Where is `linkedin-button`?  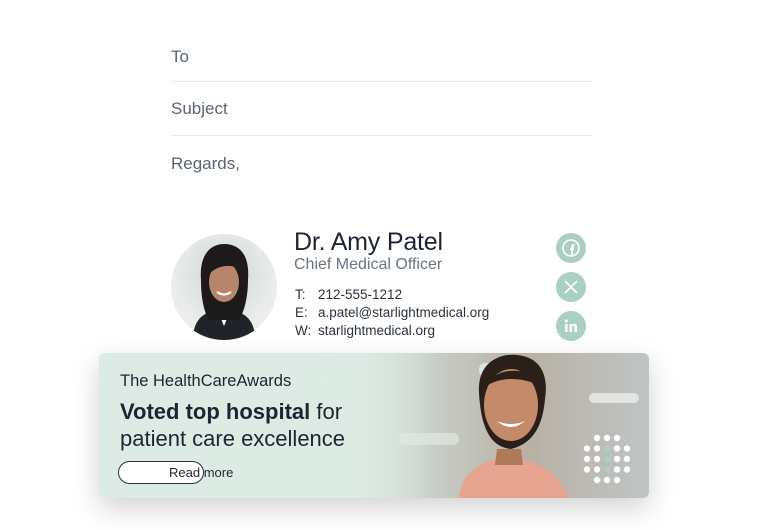
linkedin-button is located at coordinates (571, 326).